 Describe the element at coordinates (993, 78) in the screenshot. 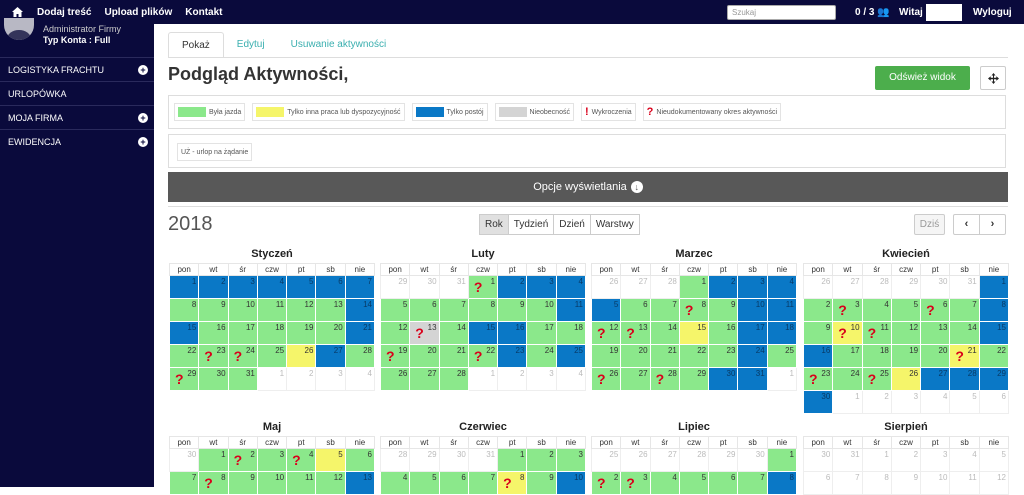

I see `move-icon` at that location.